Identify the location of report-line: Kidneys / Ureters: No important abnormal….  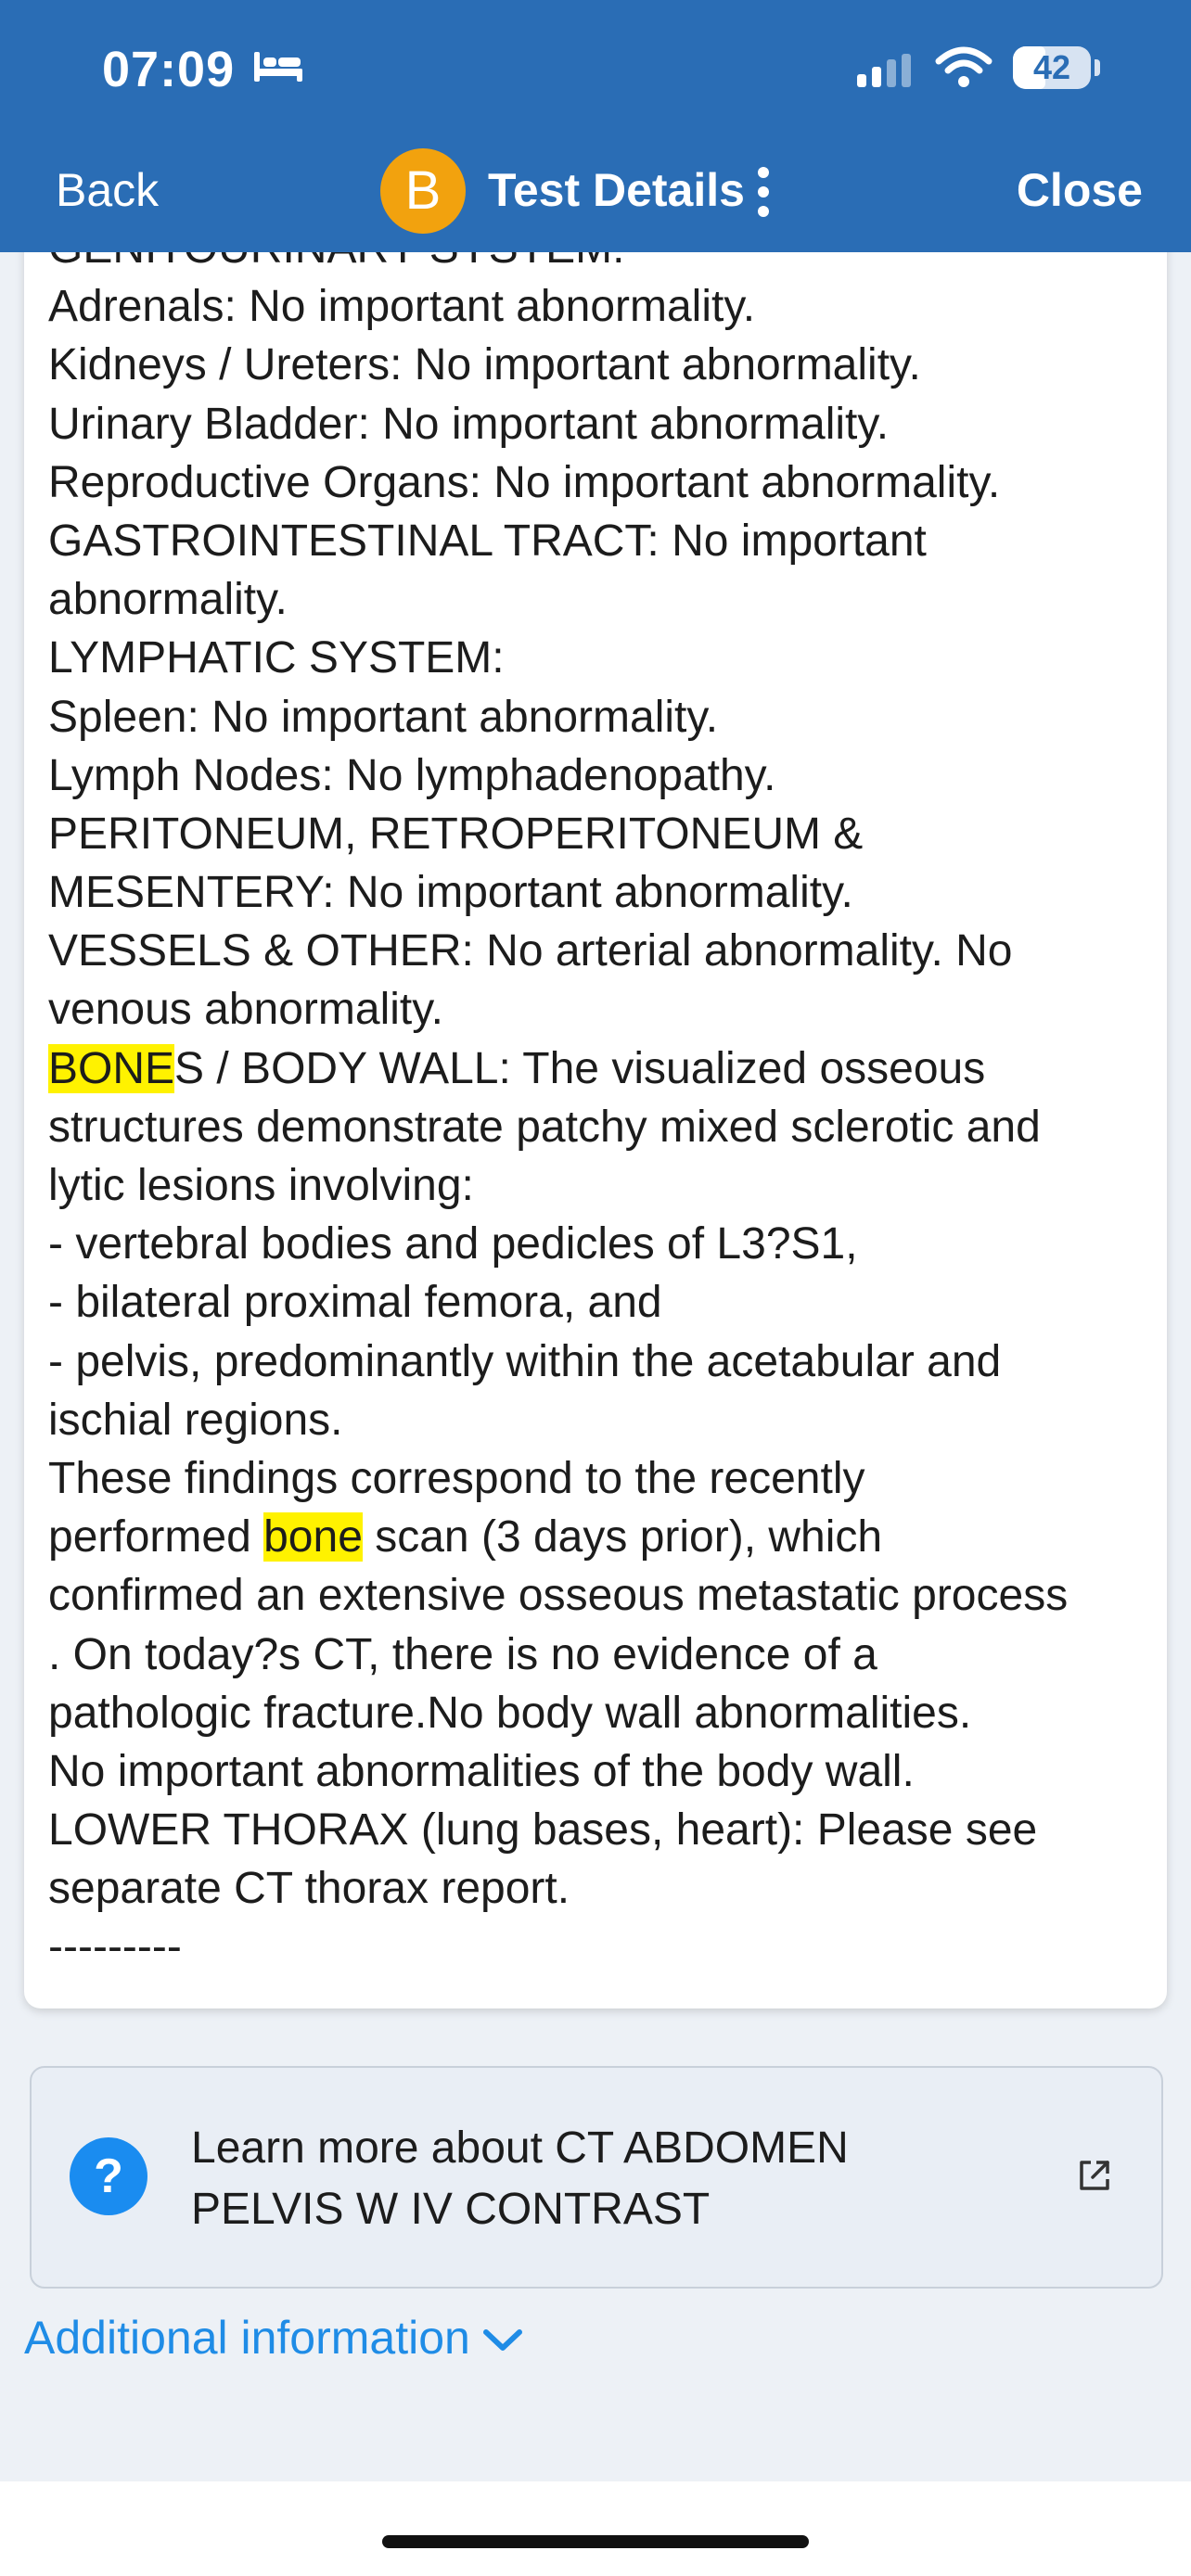
(484, 365).